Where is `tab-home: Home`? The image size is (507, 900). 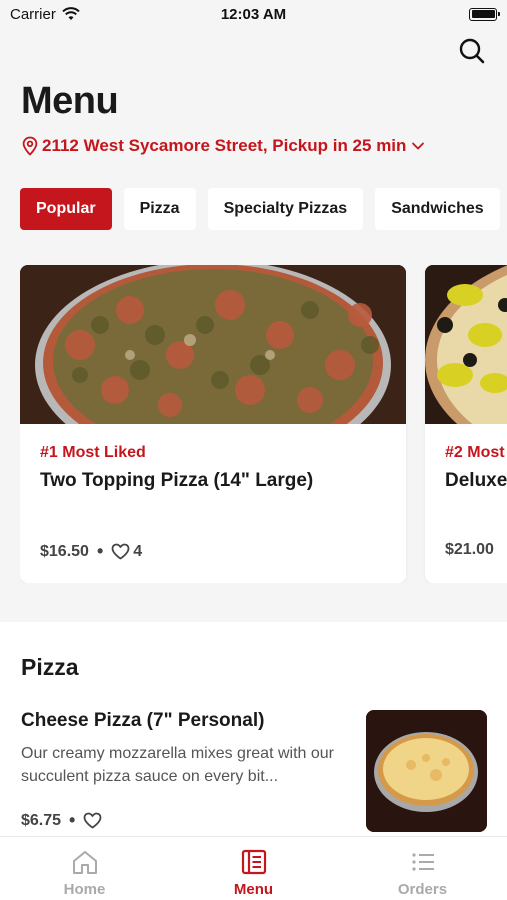 tab-home: Home is located at coordinates (84, 868).